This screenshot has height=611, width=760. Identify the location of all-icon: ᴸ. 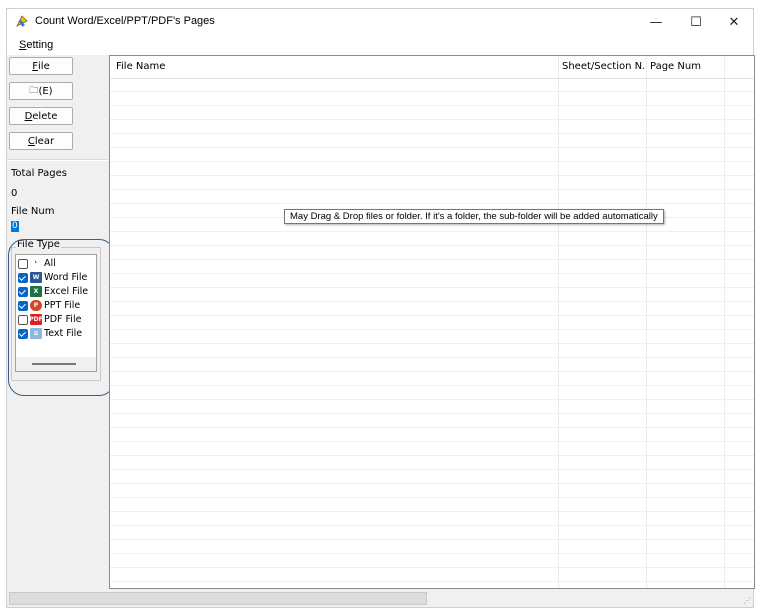
(36, 263).